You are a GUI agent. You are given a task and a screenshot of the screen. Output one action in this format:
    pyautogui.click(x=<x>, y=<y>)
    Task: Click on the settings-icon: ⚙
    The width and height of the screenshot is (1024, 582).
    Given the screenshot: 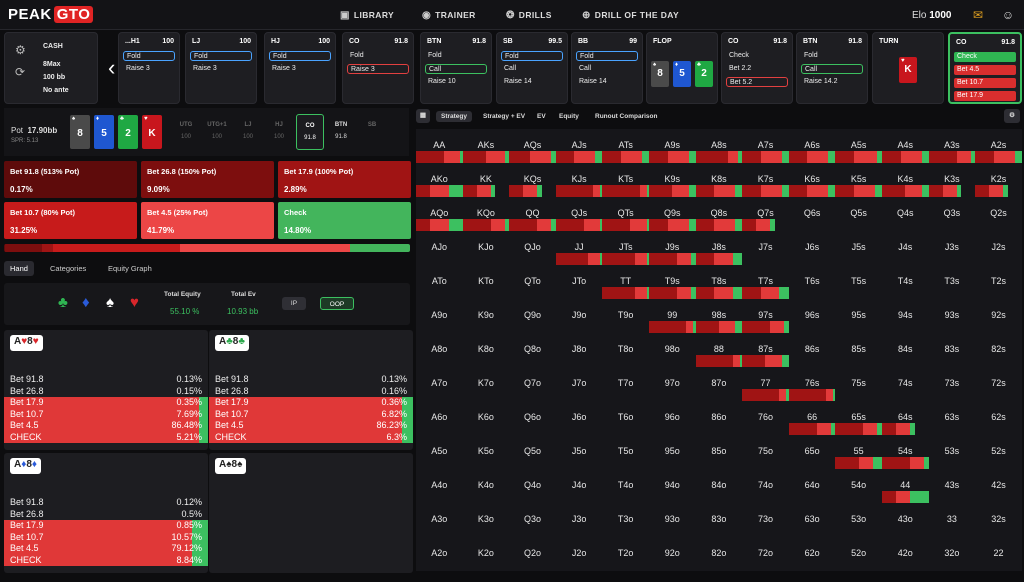 What is the action you would take?
    pyautogui.click(x=1012, y=116)
    